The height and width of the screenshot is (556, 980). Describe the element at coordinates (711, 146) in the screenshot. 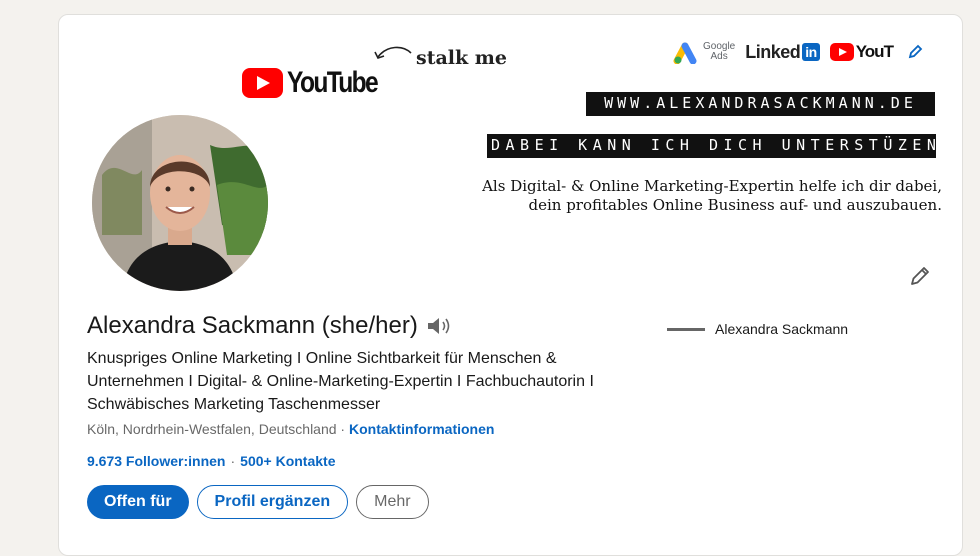

I see `slogan-strip: DABEI KANN ICH DICH UNTERSTÜZEN` at that location.